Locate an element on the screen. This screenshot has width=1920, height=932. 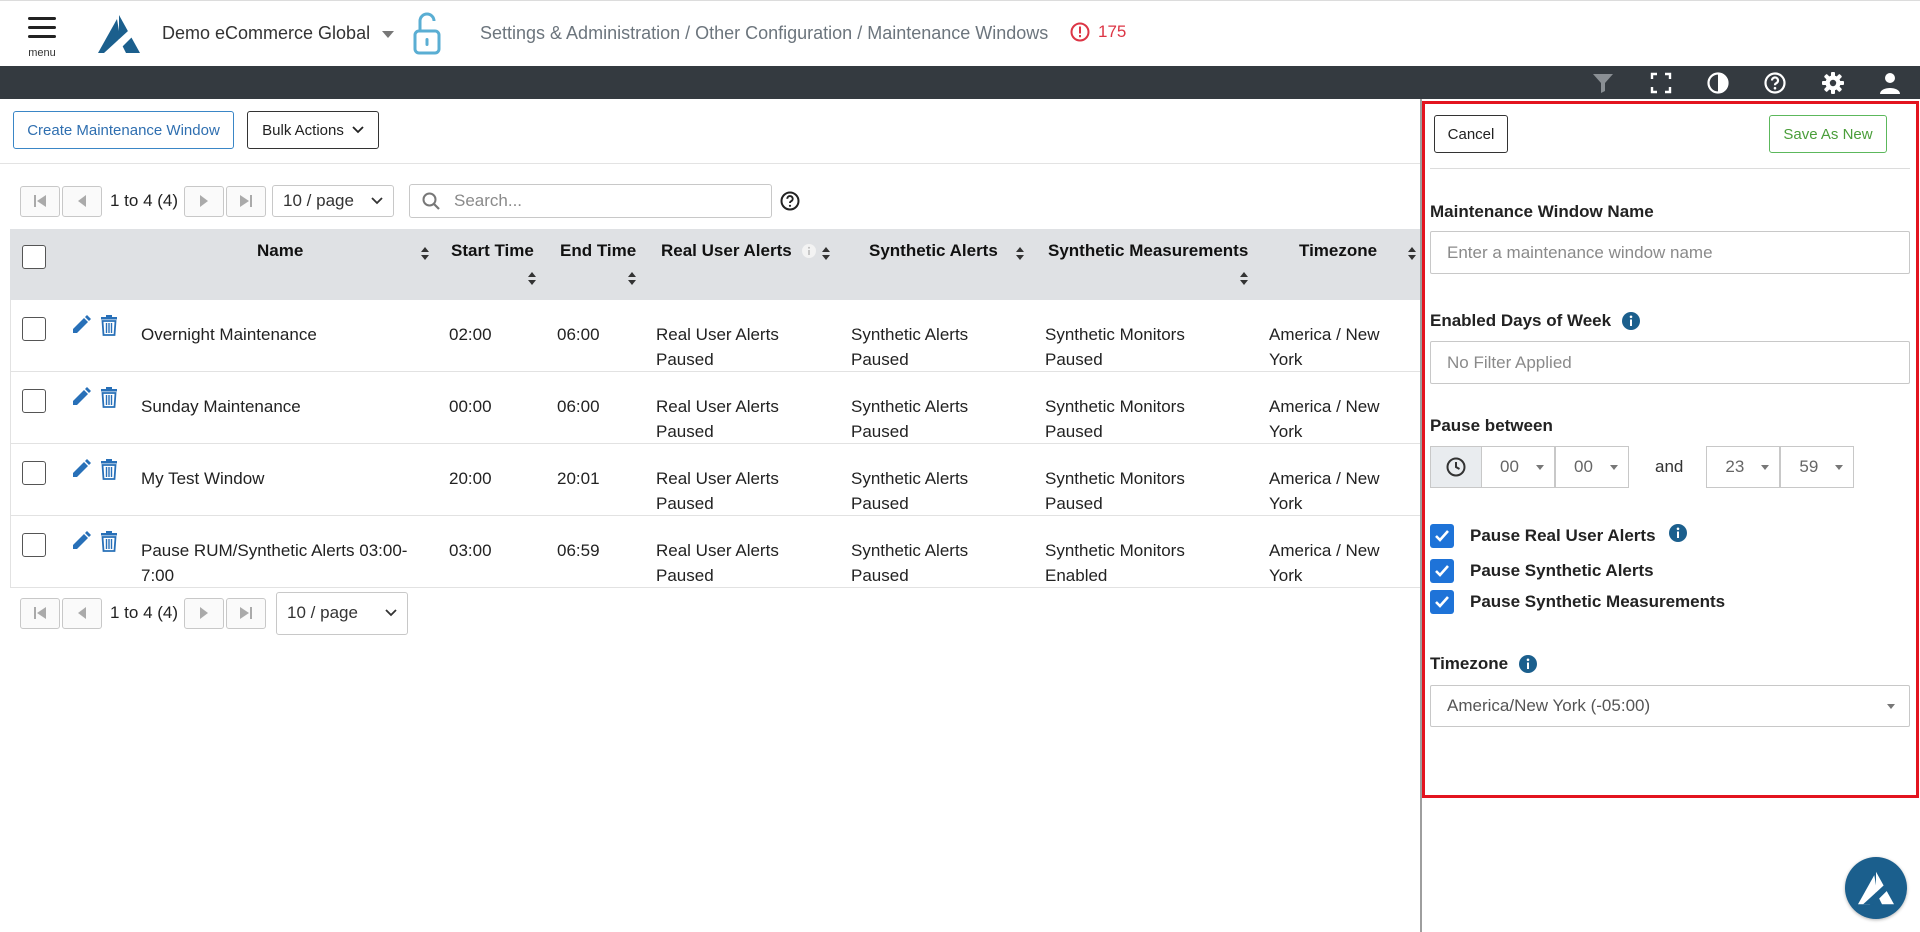
sort-synthetic-measurements-icon is located at coordinates (1244, 279).